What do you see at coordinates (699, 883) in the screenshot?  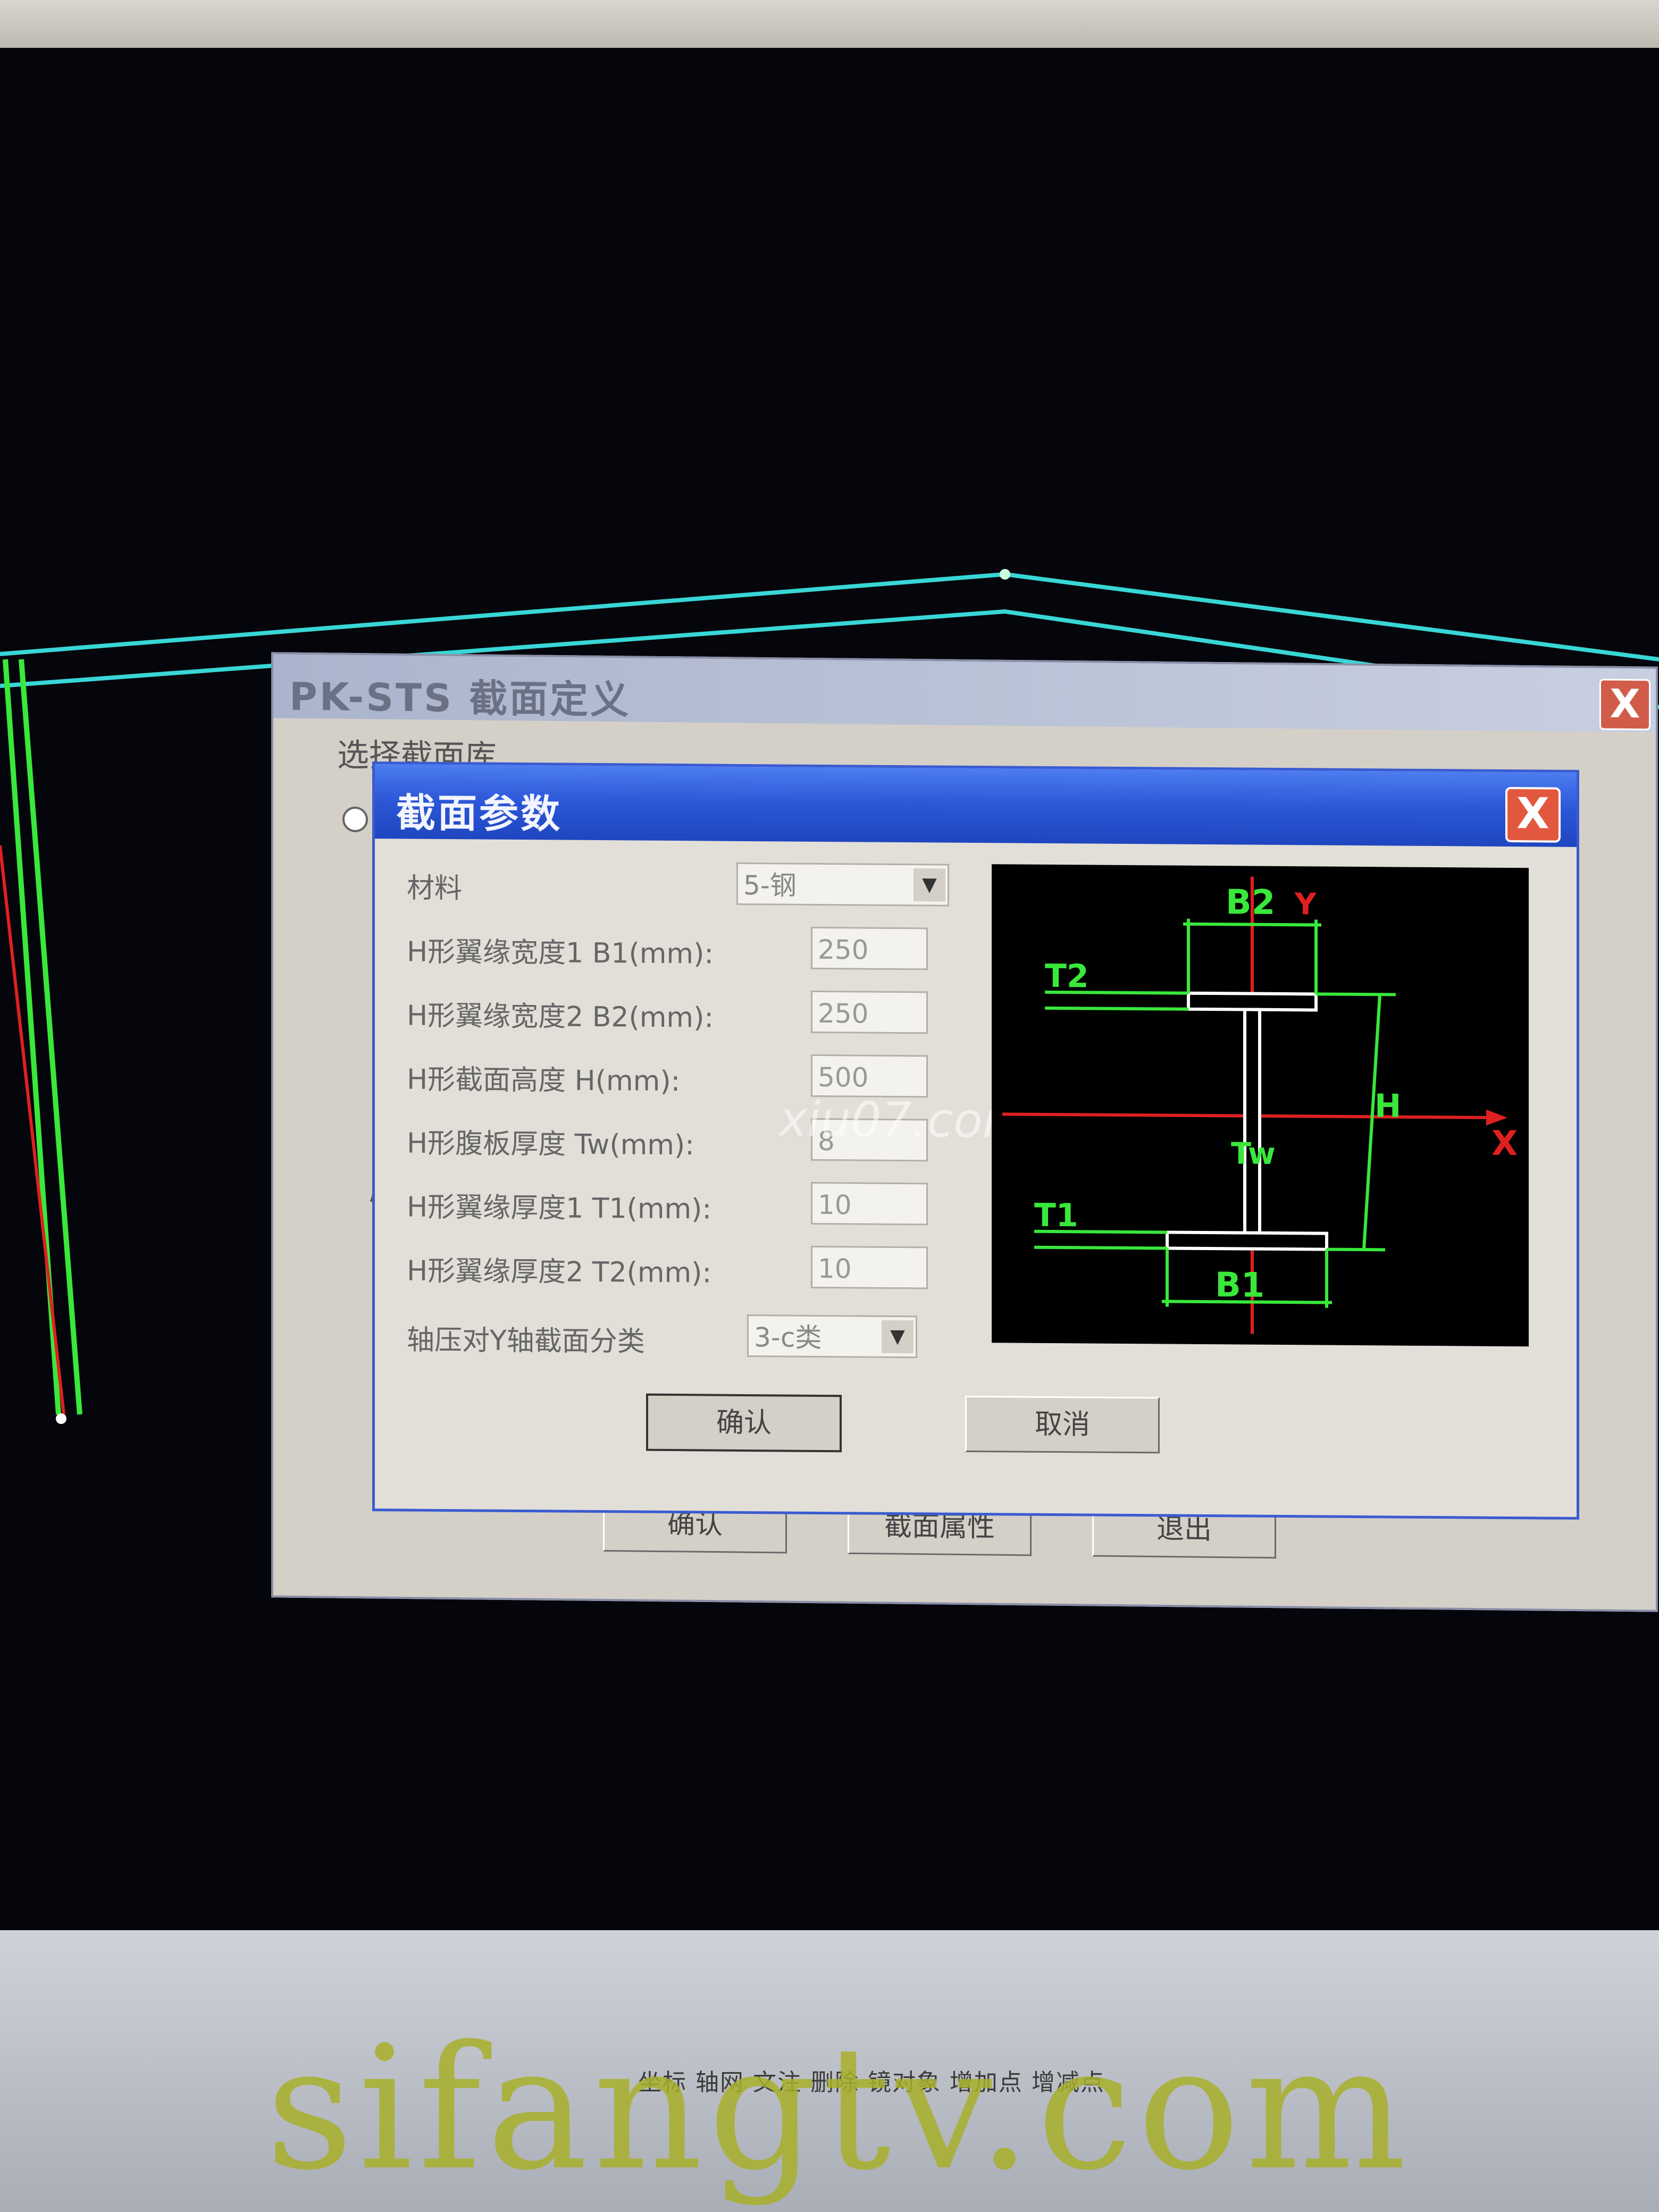 I see `material-row: 材料 5-钢 ▼` at bounding box center [699, 883].